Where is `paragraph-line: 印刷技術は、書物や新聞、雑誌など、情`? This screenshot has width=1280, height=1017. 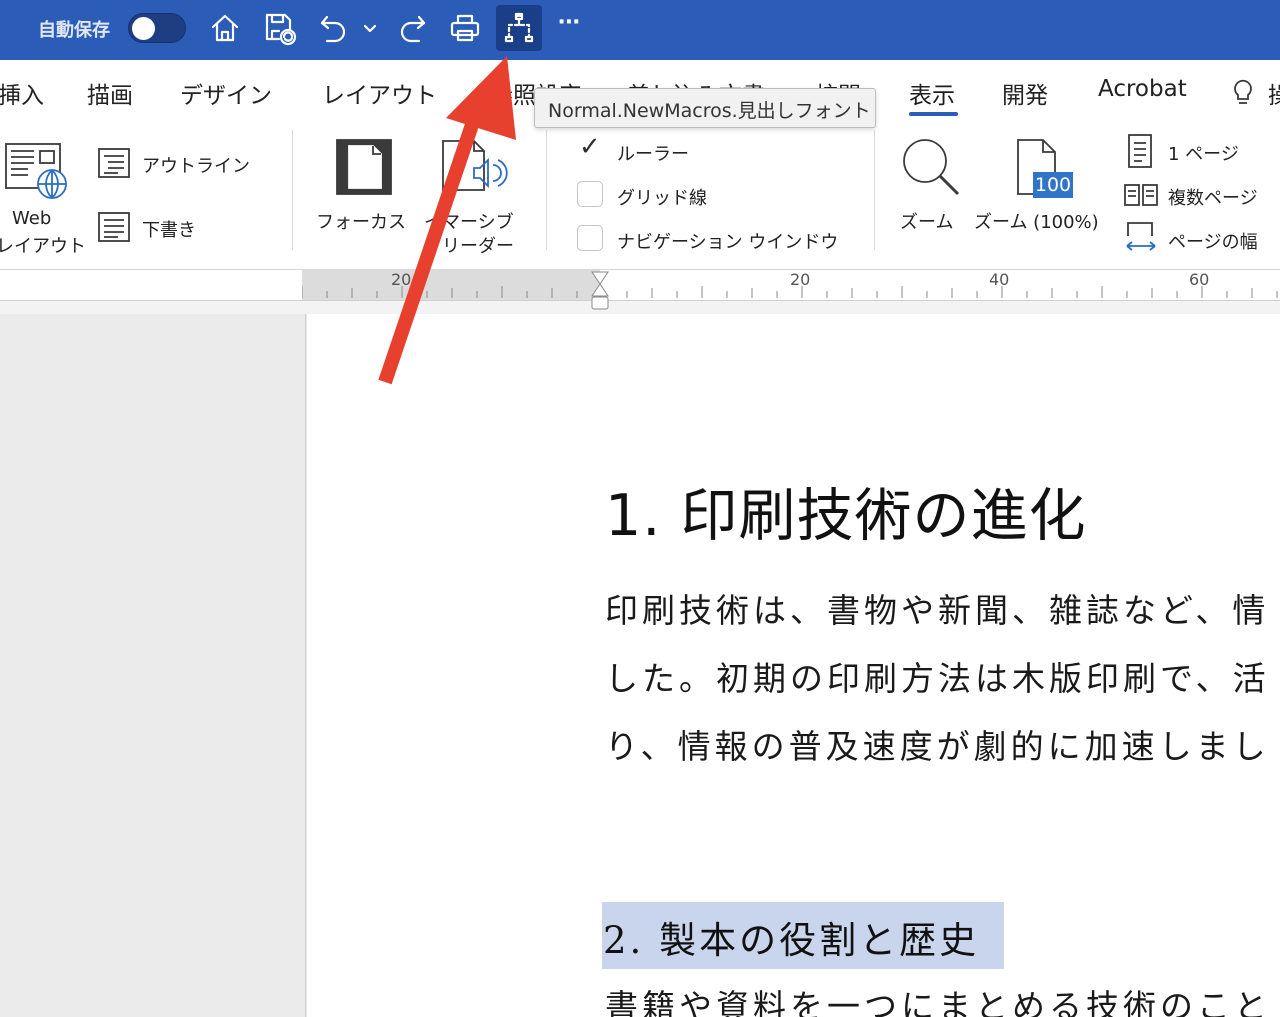 paragraph-line: 印刷技術は、書物や新聞、雑誌など、情 is located at coordinates (937, 608).